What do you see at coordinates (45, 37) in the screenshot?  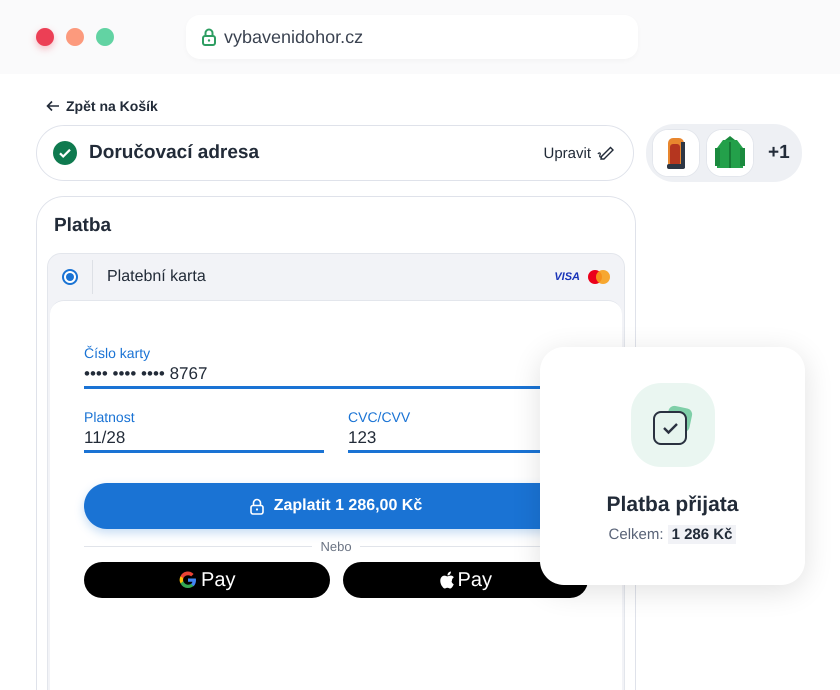 I see `close-window-dot` at bounding box center [45, 37].